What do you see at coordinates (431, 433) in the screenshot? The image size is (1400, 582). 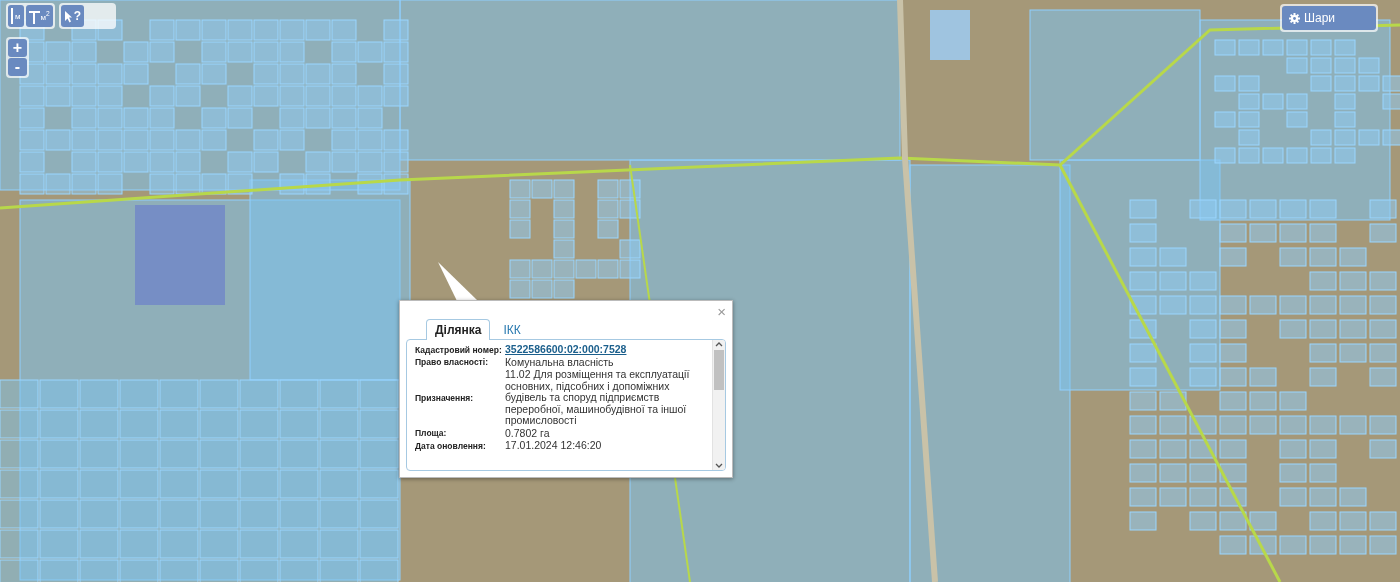 I see `field-label: Площа:` at bounding box center [431, 433].